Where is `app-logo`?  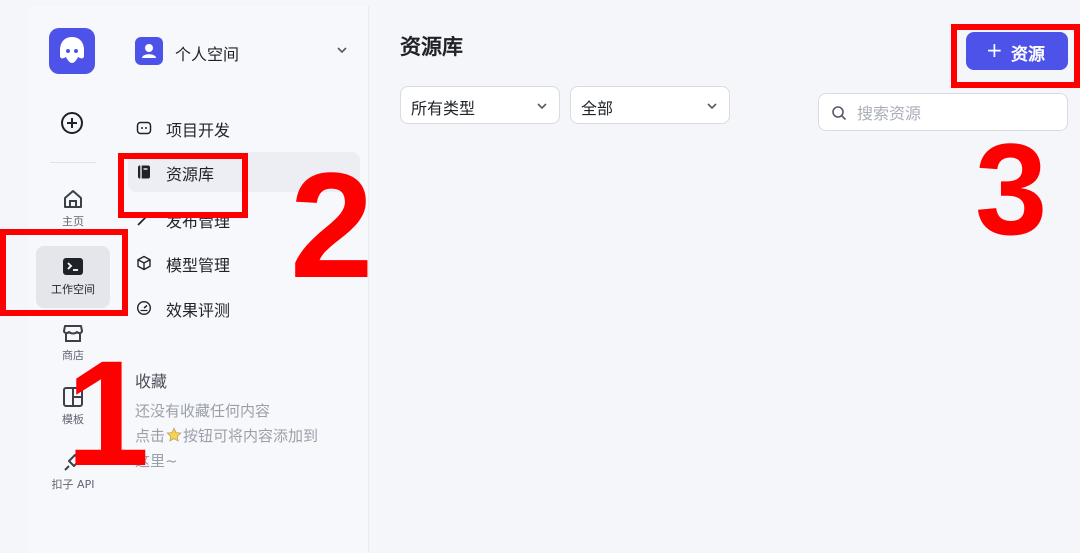
app-logo is located at coordinates (72, 51).